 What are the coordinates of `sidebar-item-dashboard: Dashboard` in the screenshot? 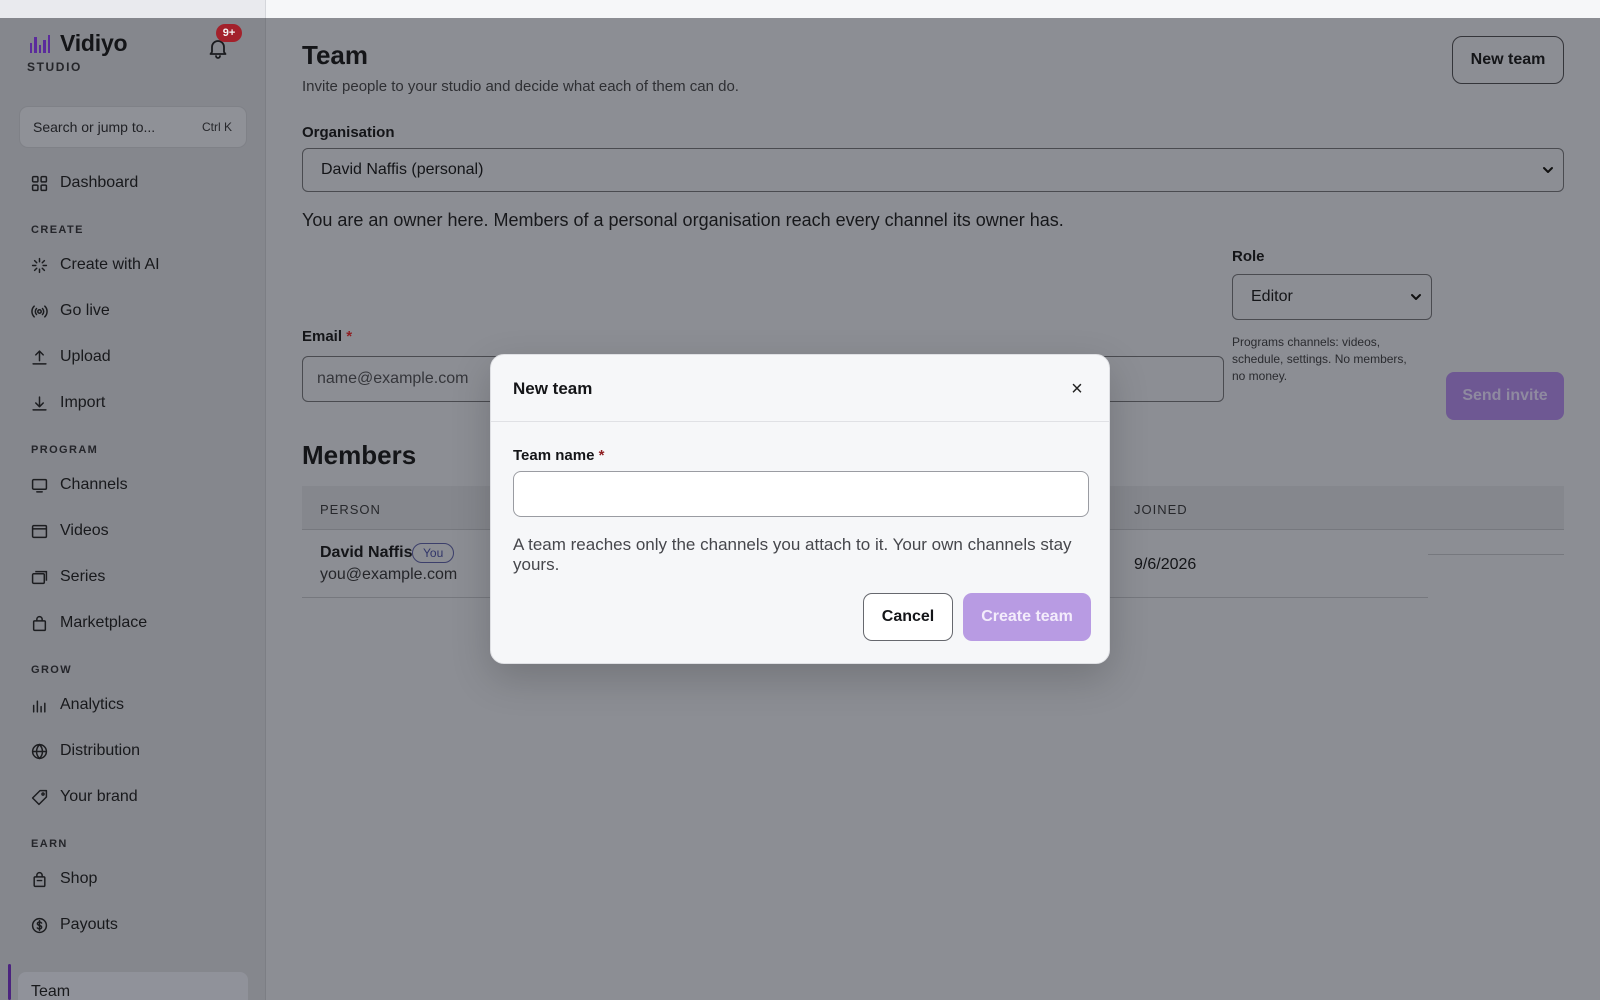 It's located at (133, 183).